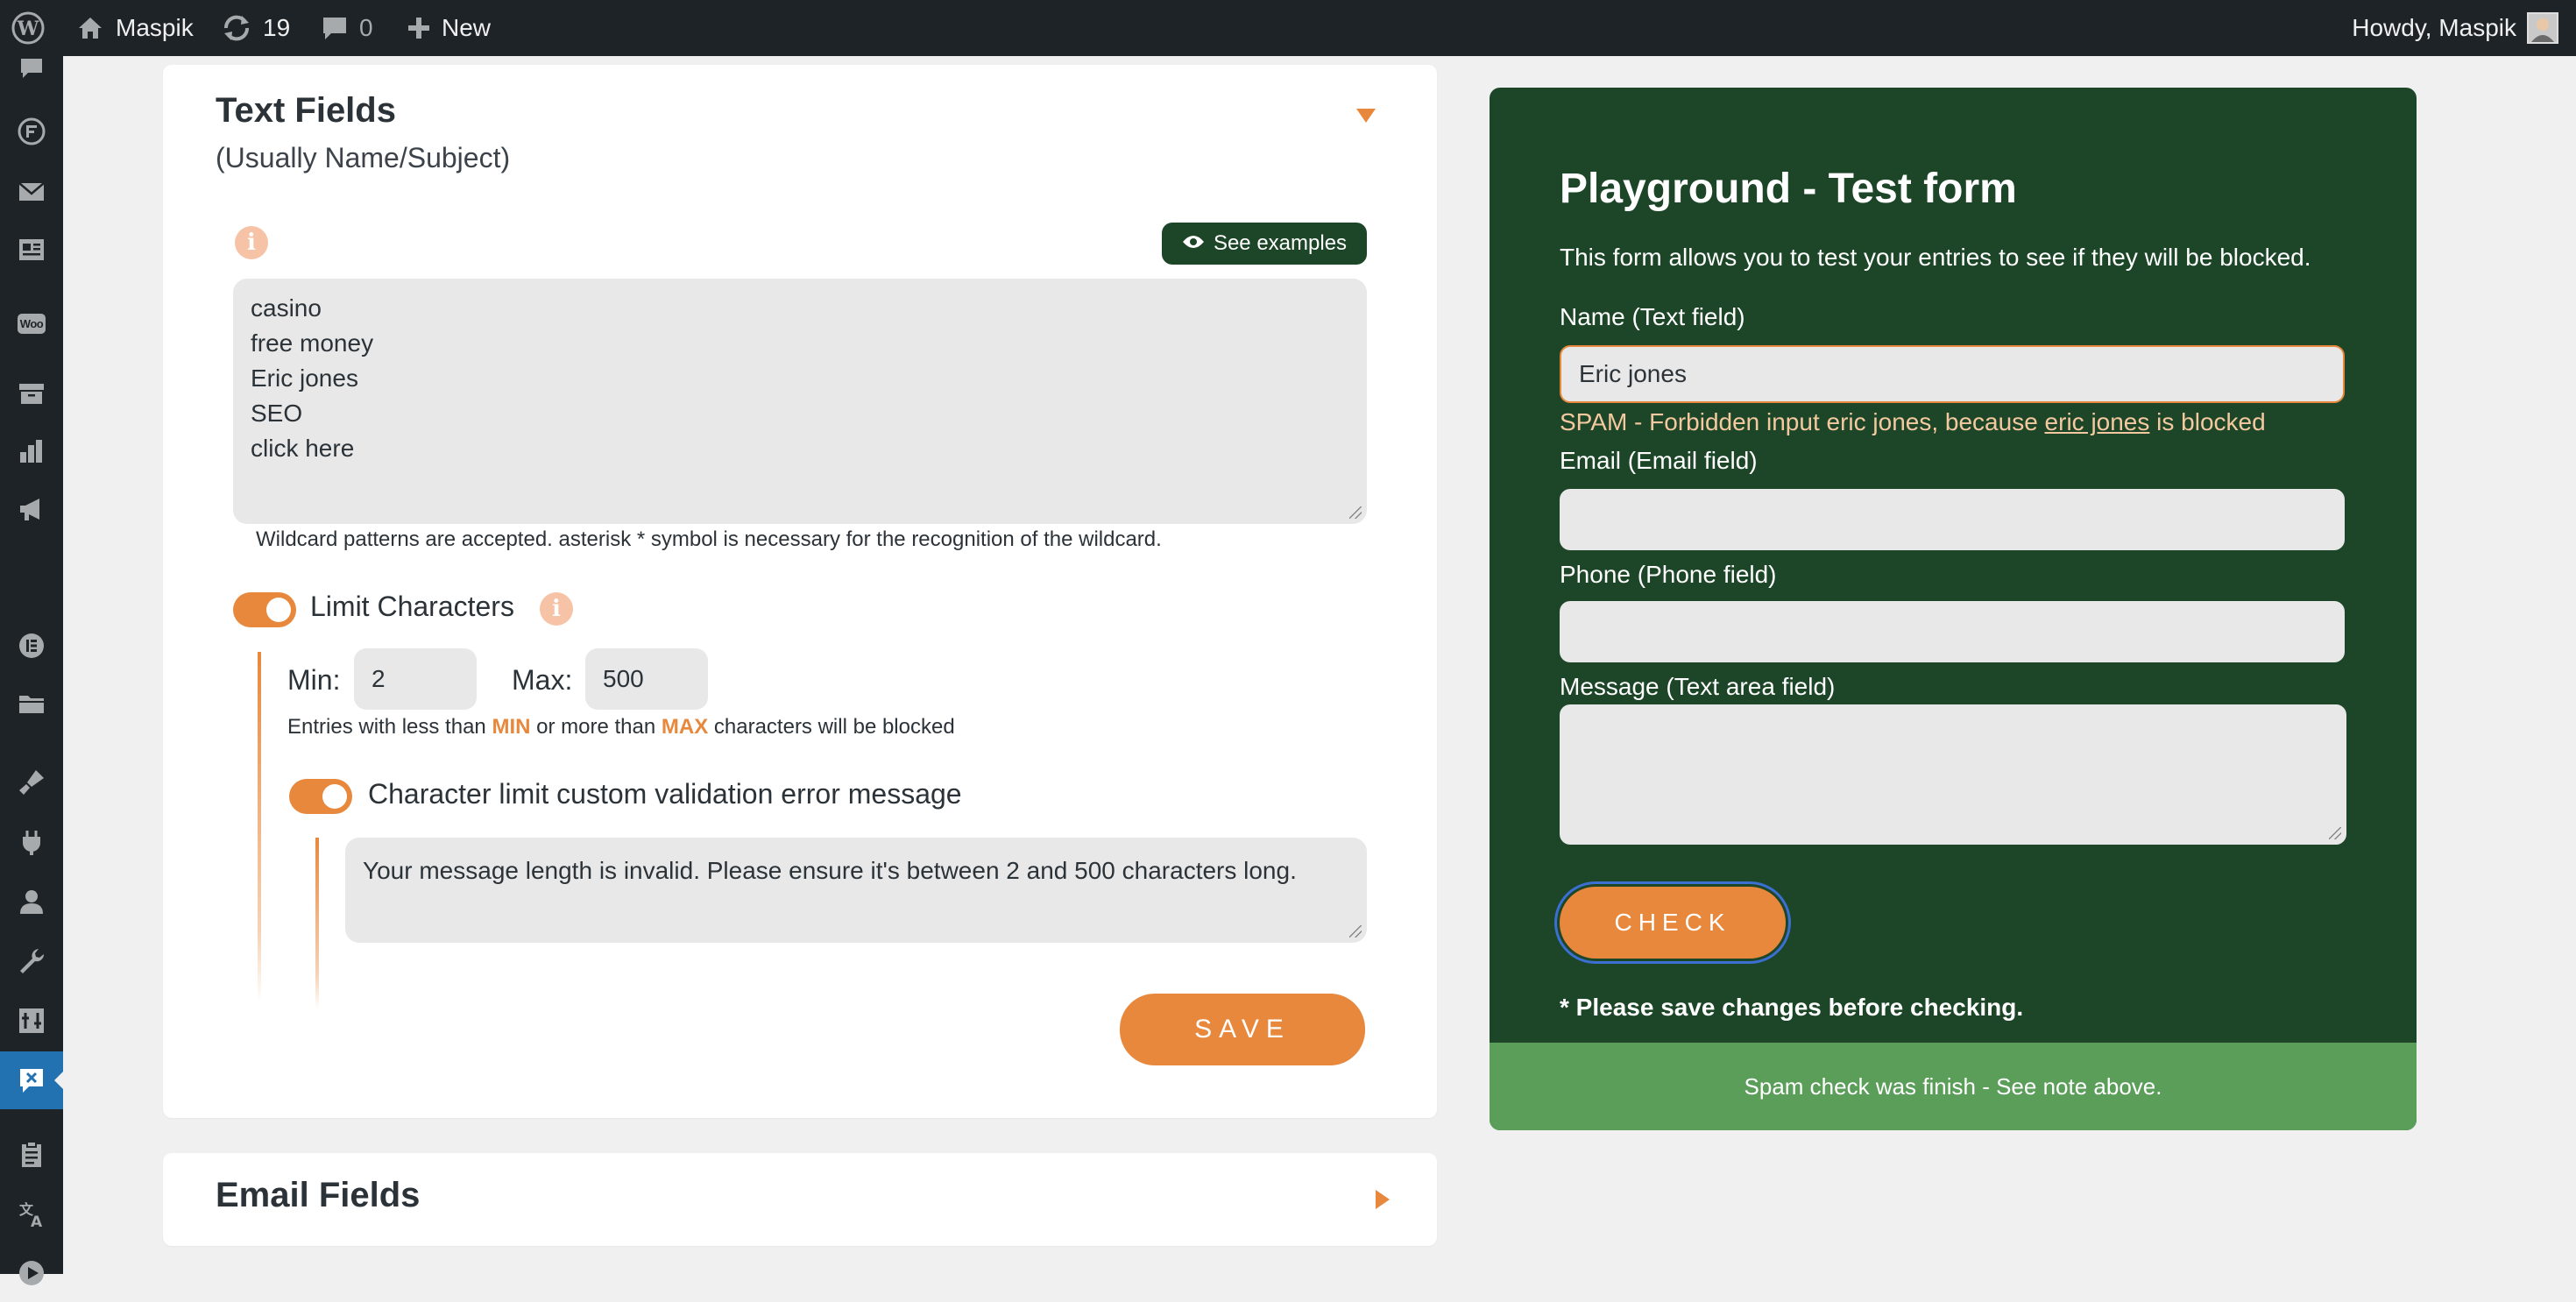  Describe the element at coordinates (2207, 421) in the screenshot. I see `spam-message-text: is blocked` at that location.